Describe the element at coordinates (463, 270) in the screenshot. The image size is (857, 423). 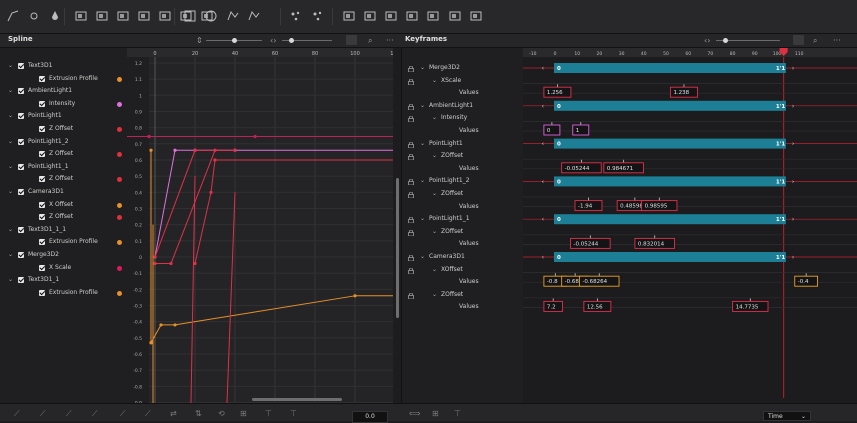
I see `keyframe-tree-row: ⌄ XOffset` at that location.